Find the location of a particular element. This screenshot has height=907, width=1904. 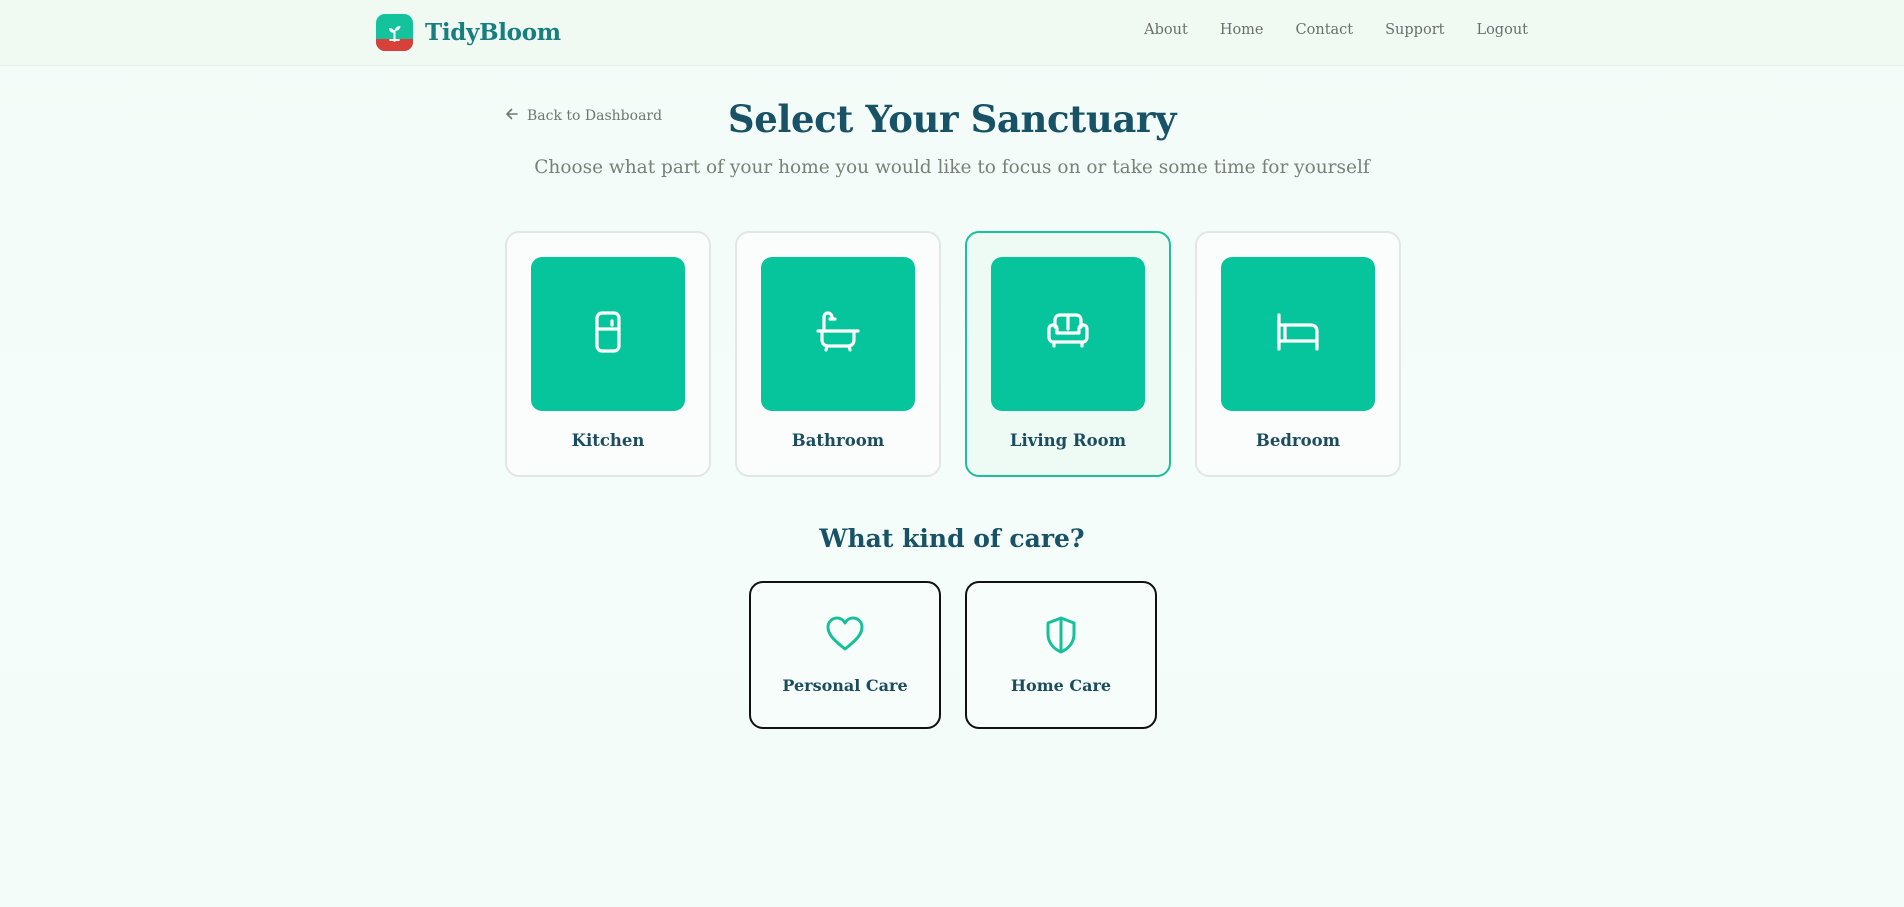

page-title: Select Your Sanctuary is located at coordinates (952, 119).